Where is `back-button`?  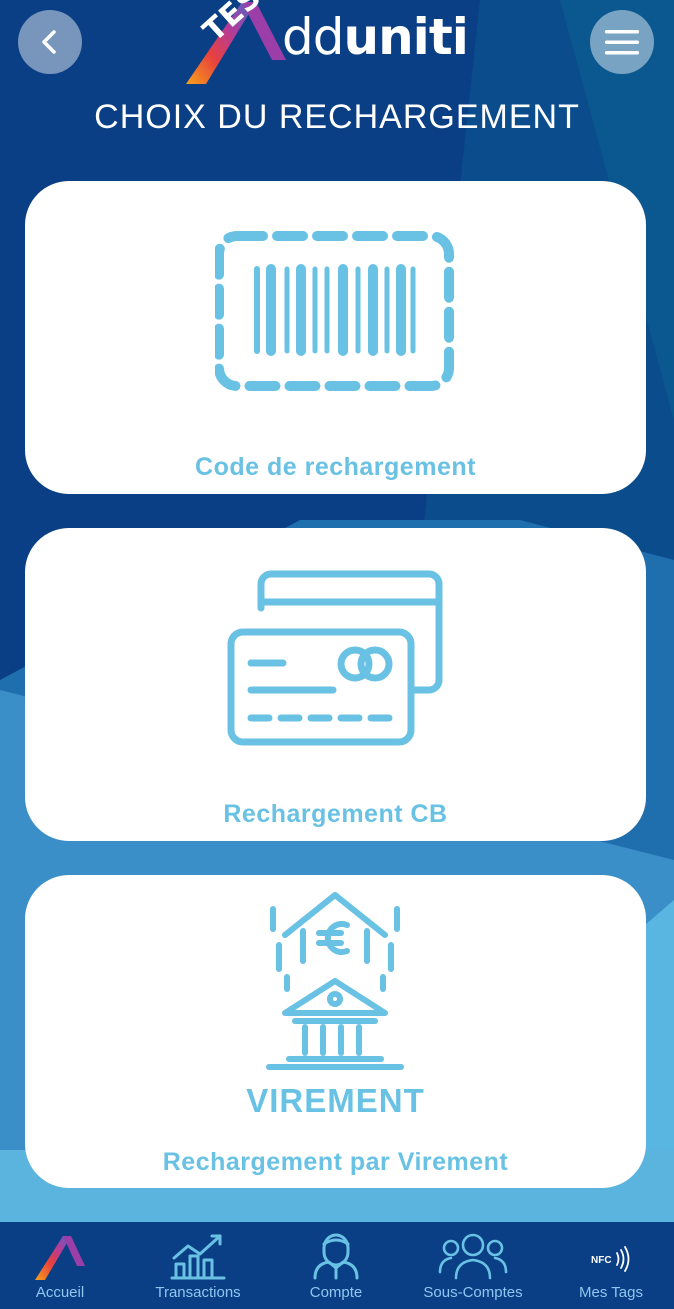 back-button is located at coordinates (50, 42).